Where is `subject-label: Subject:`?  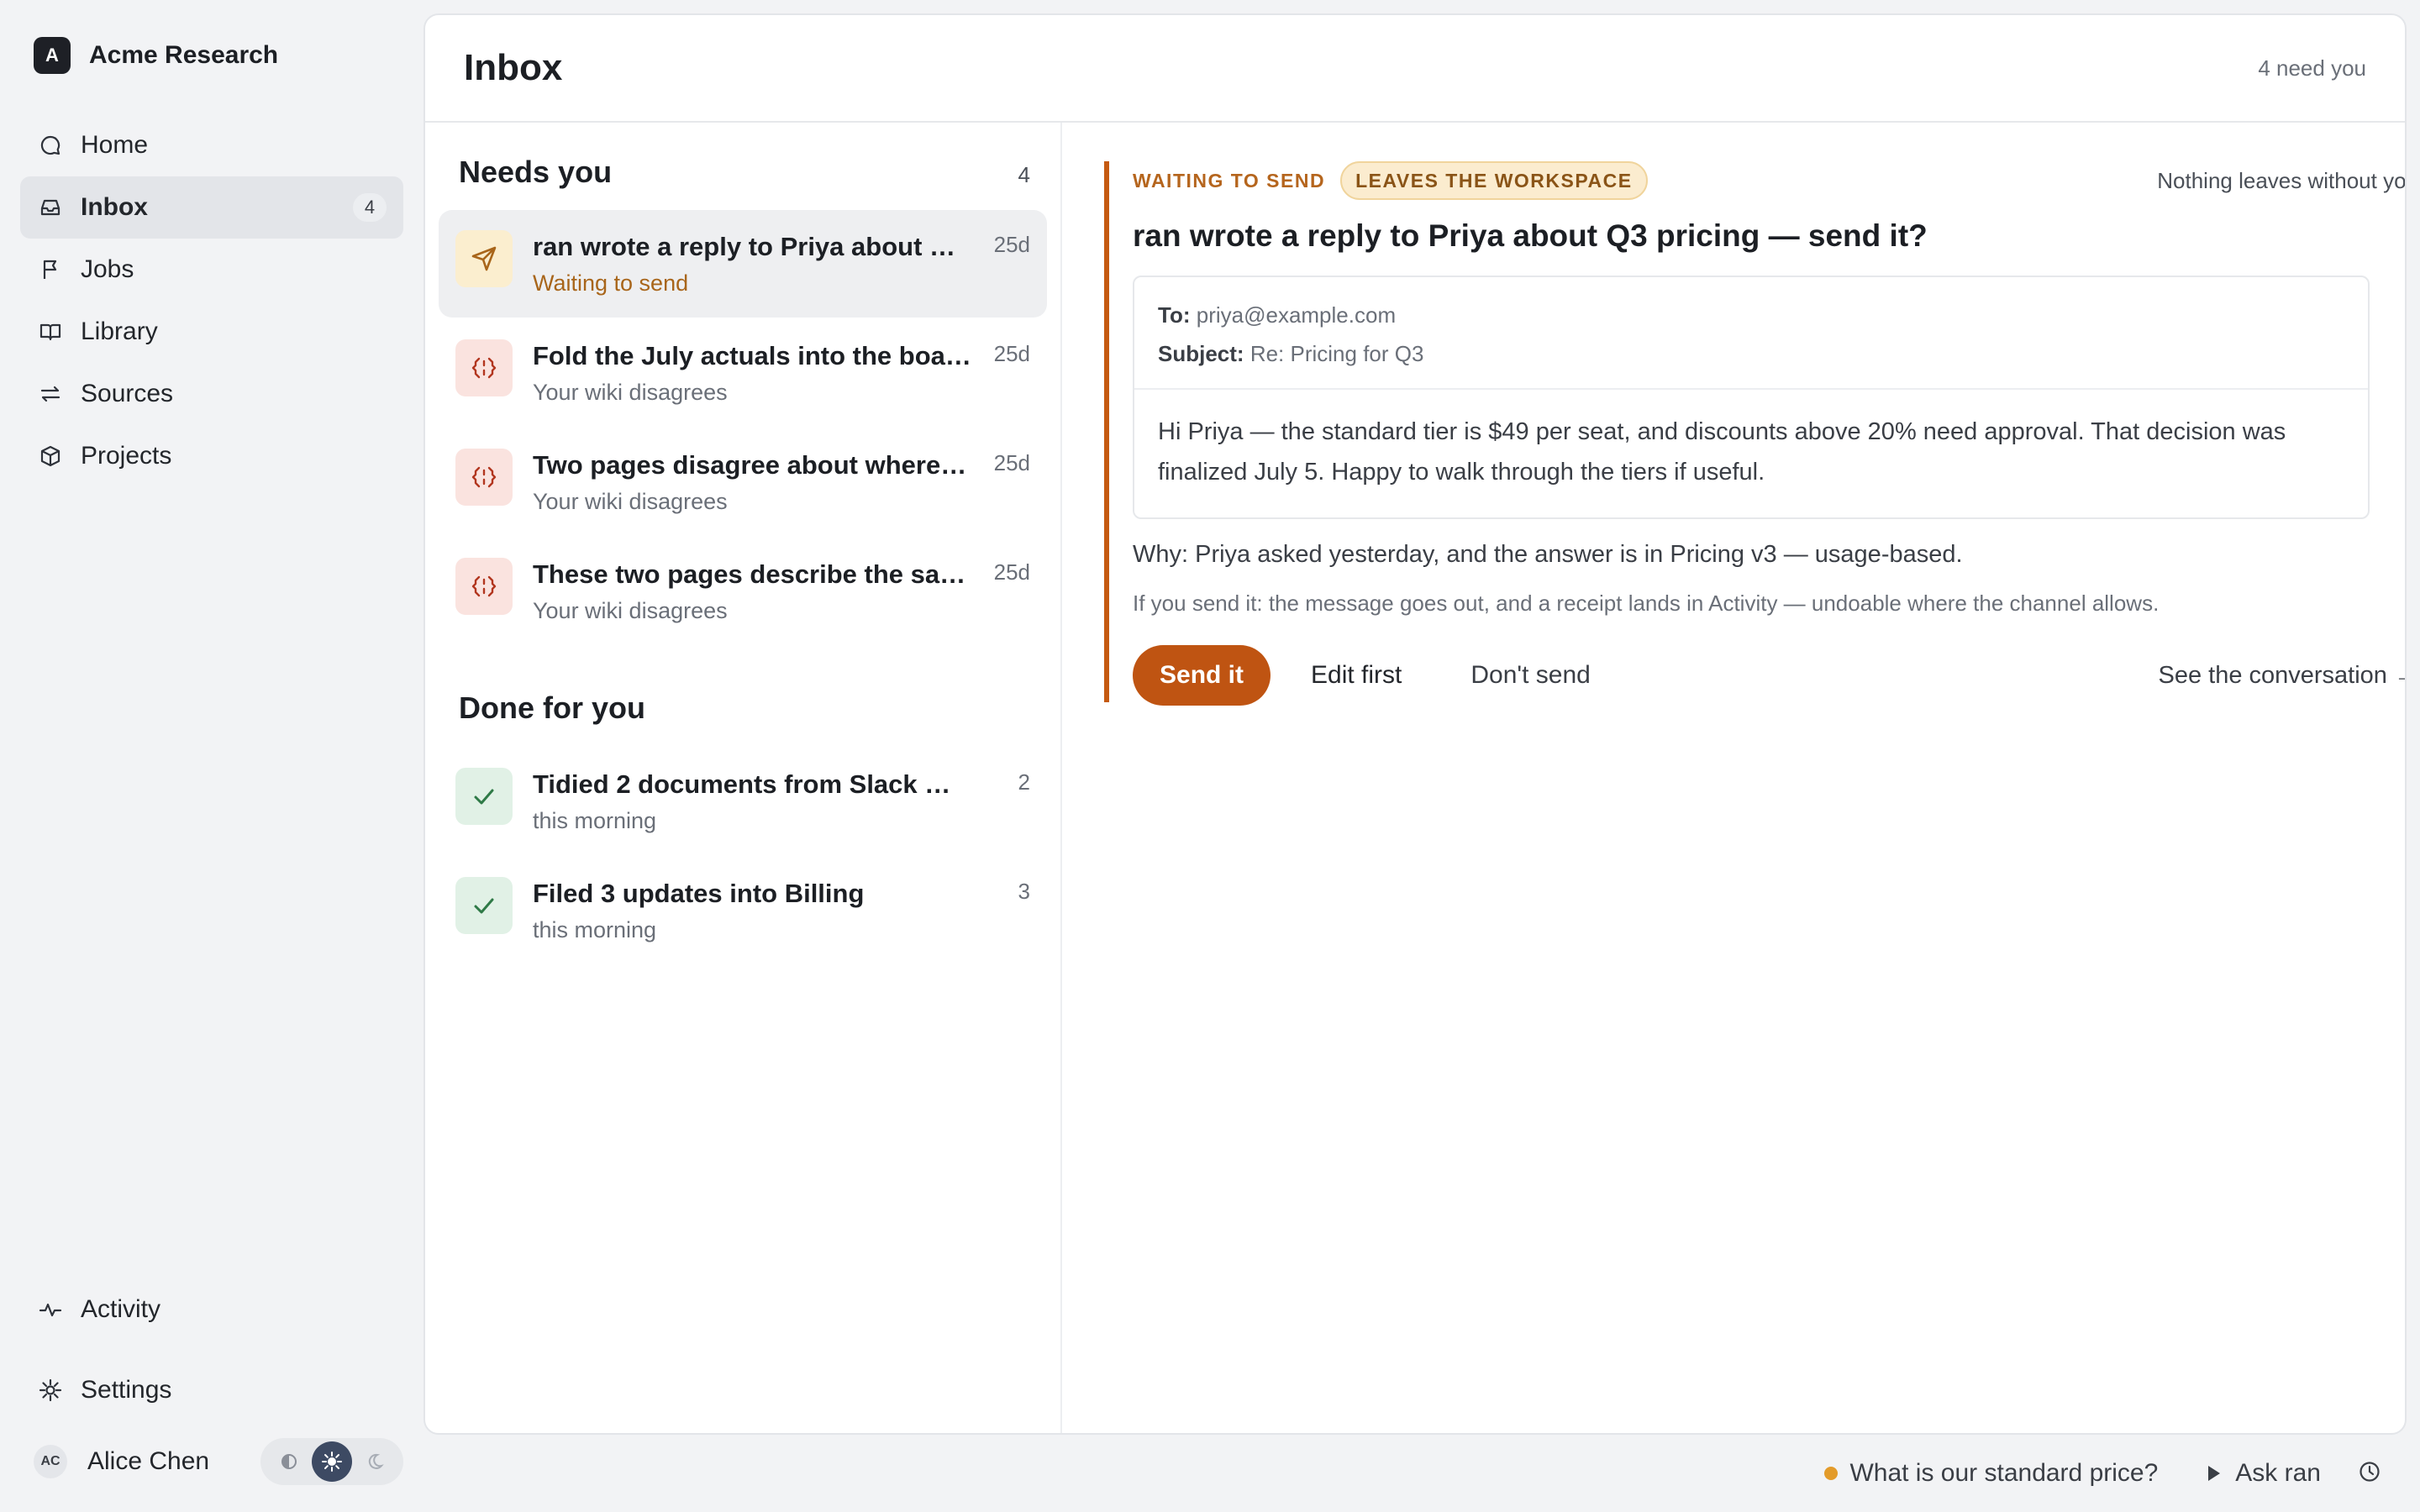 subject-label: Subject: is located at coordinates (1201, 353).